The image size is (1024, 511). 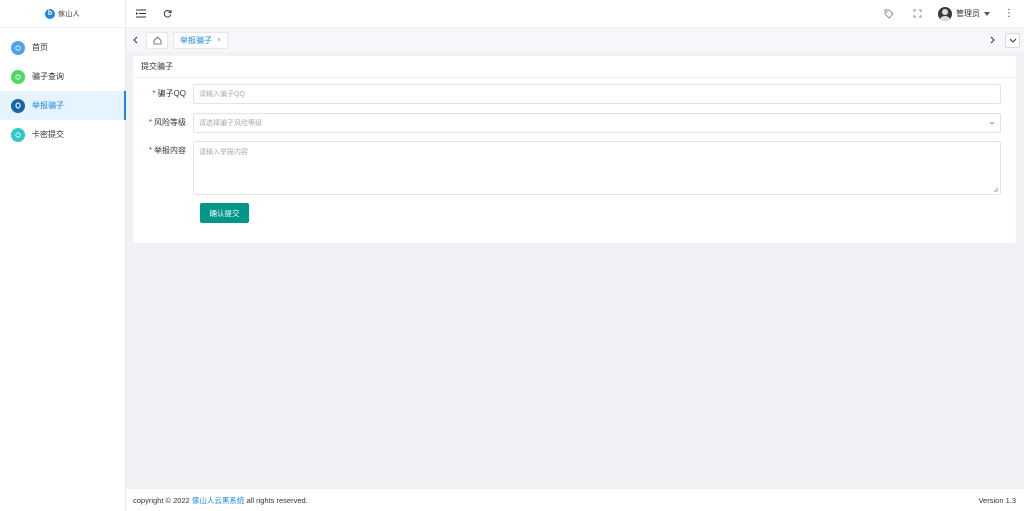 I want to click on more-icon: ⋮, so click(x=1009, y=13).